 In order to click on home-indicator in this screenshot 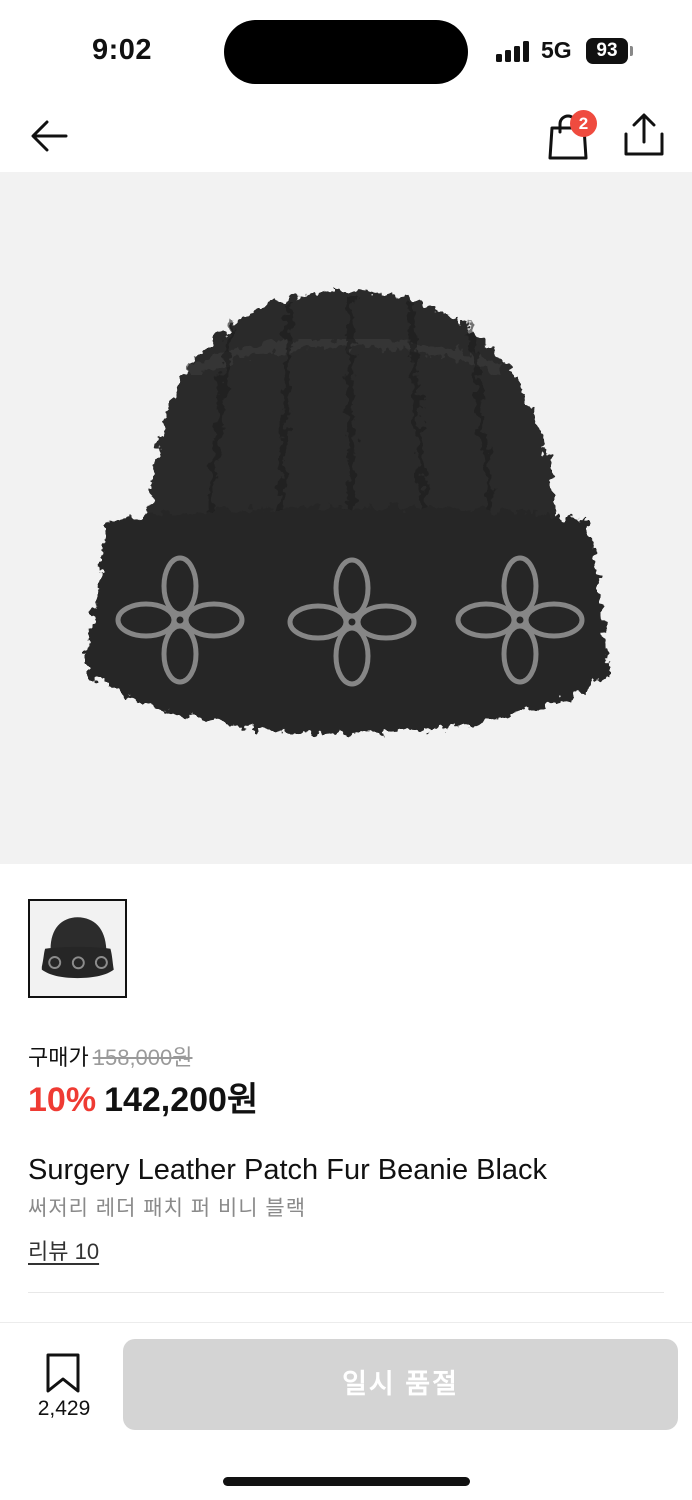, I will do `click(346, 1481)`.